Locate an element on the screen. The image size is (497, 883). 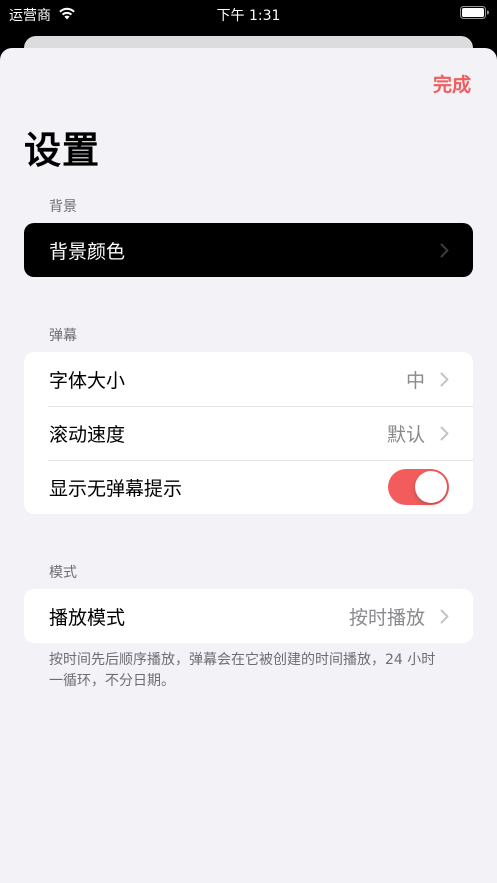
toggle-knob is located at coordinates (431, 487).